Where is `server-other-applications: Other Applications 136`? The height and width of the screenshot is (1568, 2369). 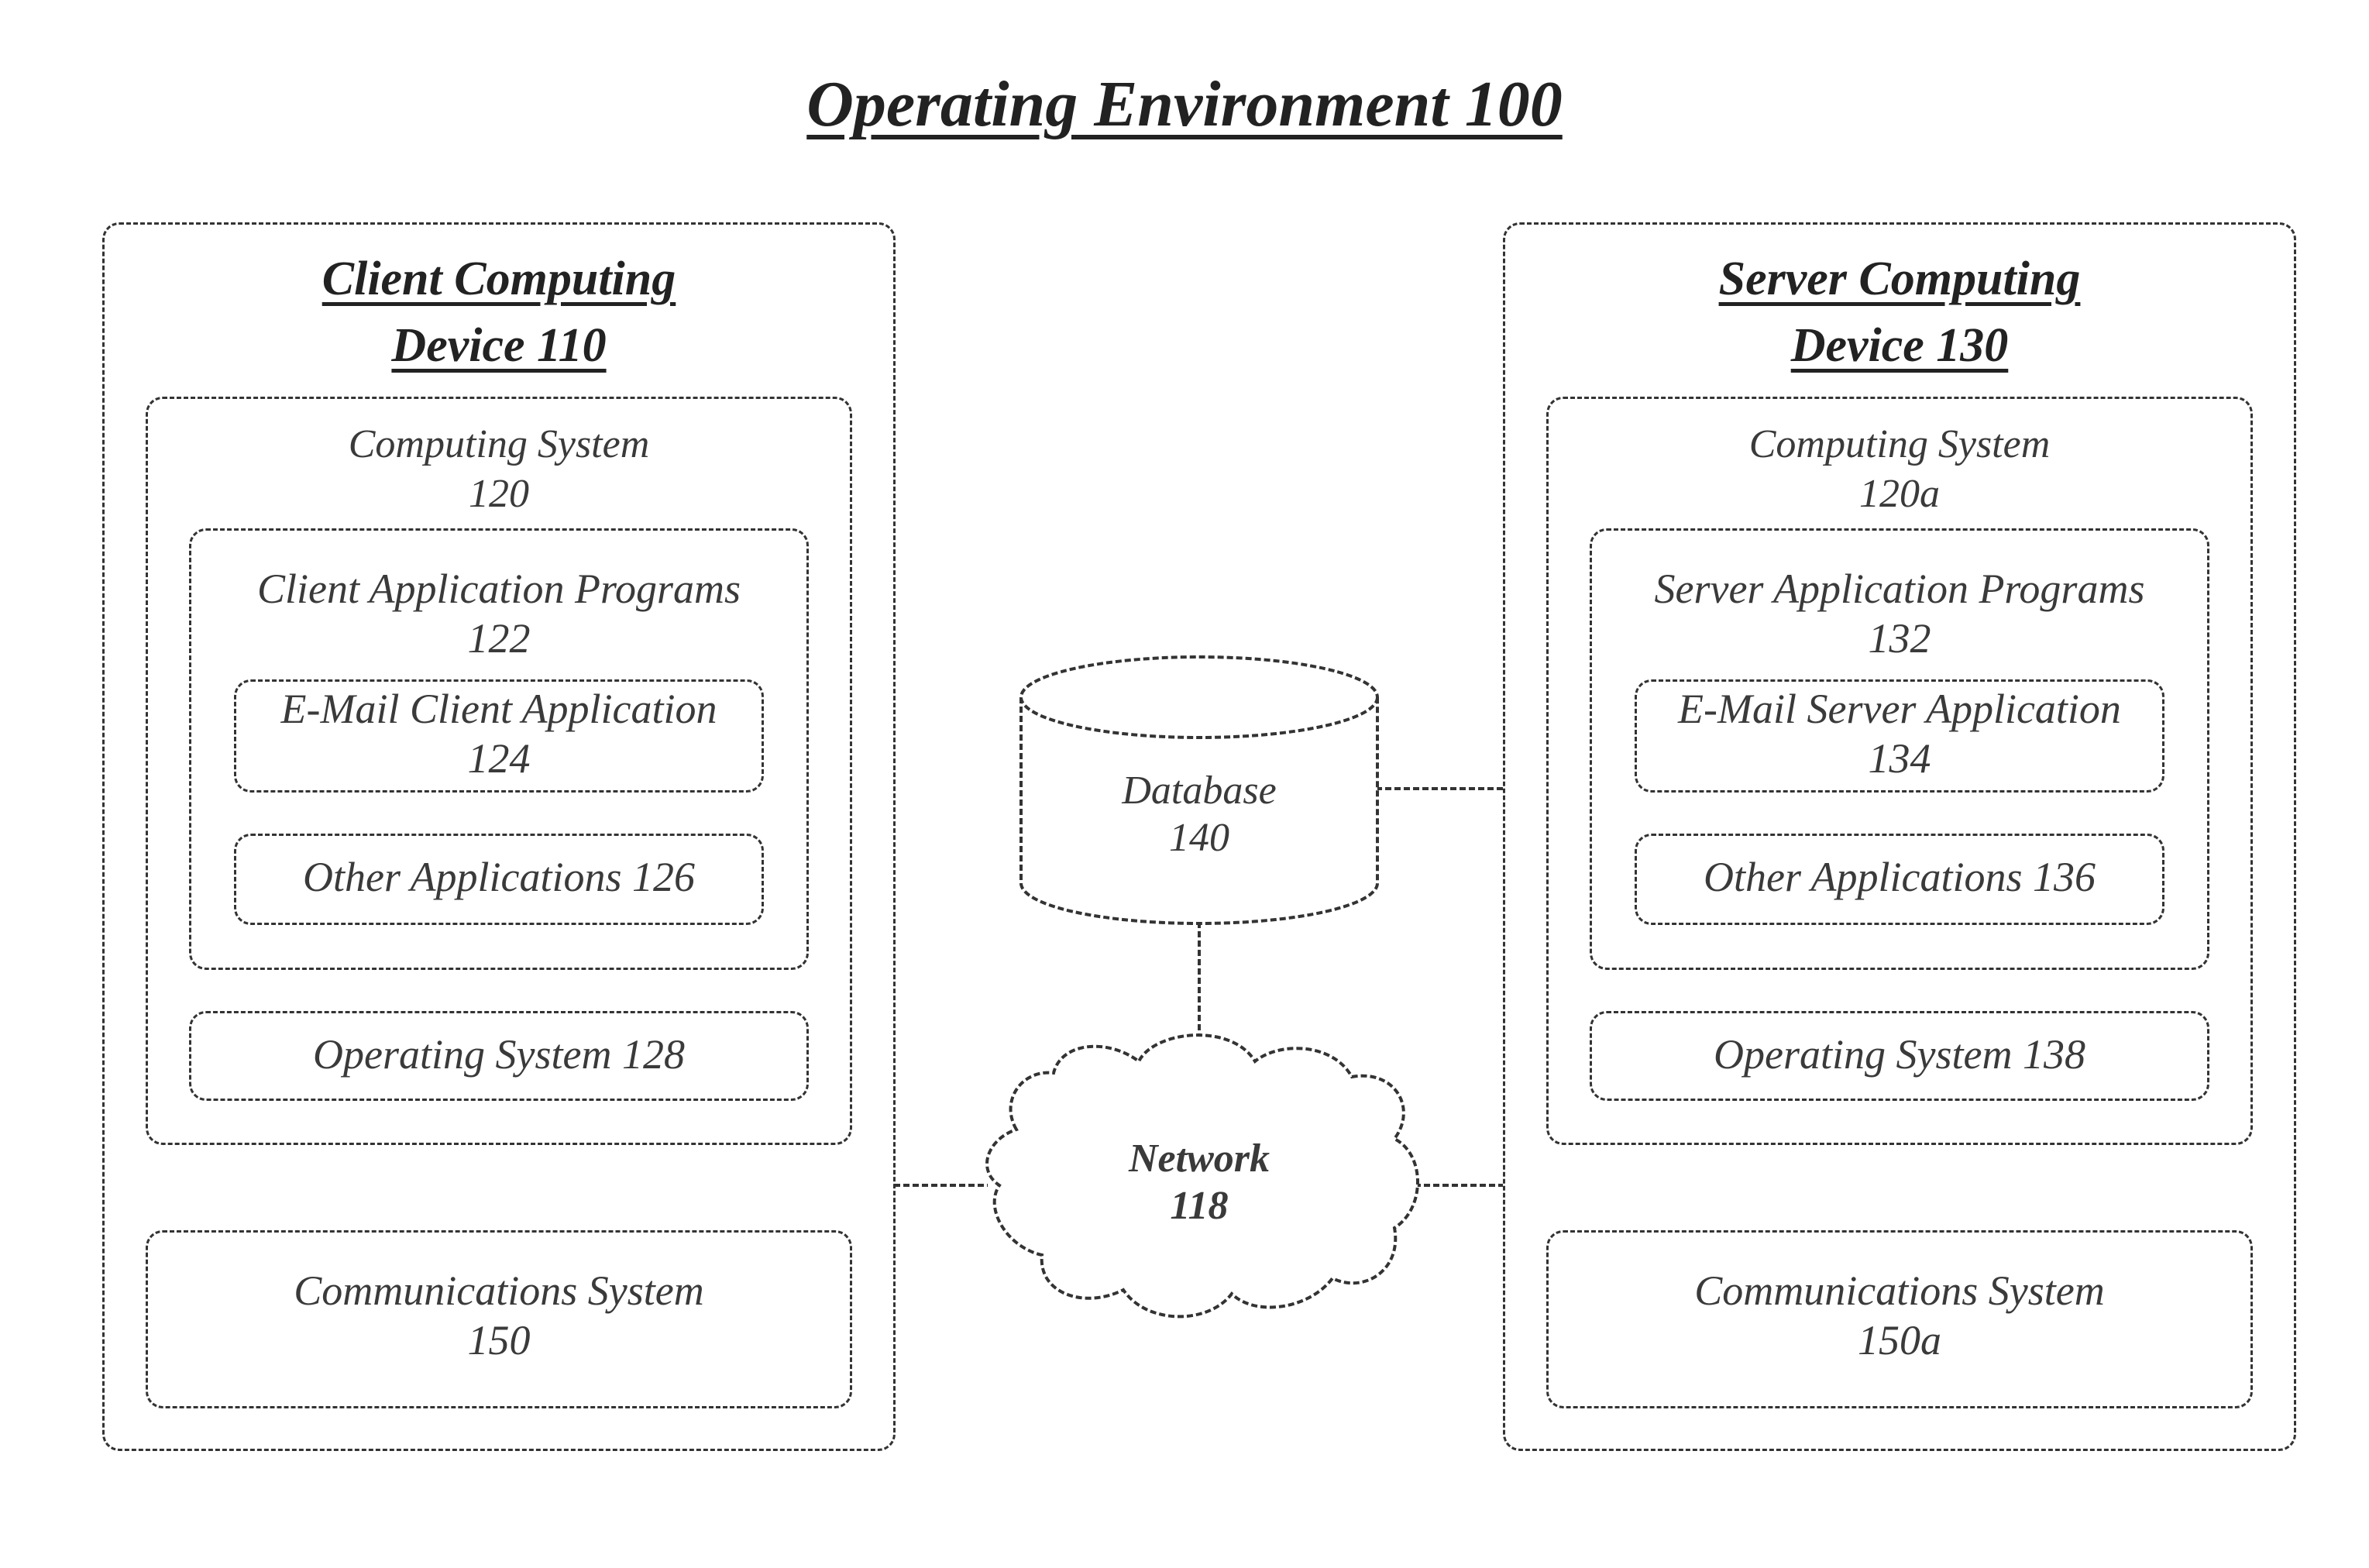
server-other-applications: Other Applications 136 is located at coordinates (1900, 879).